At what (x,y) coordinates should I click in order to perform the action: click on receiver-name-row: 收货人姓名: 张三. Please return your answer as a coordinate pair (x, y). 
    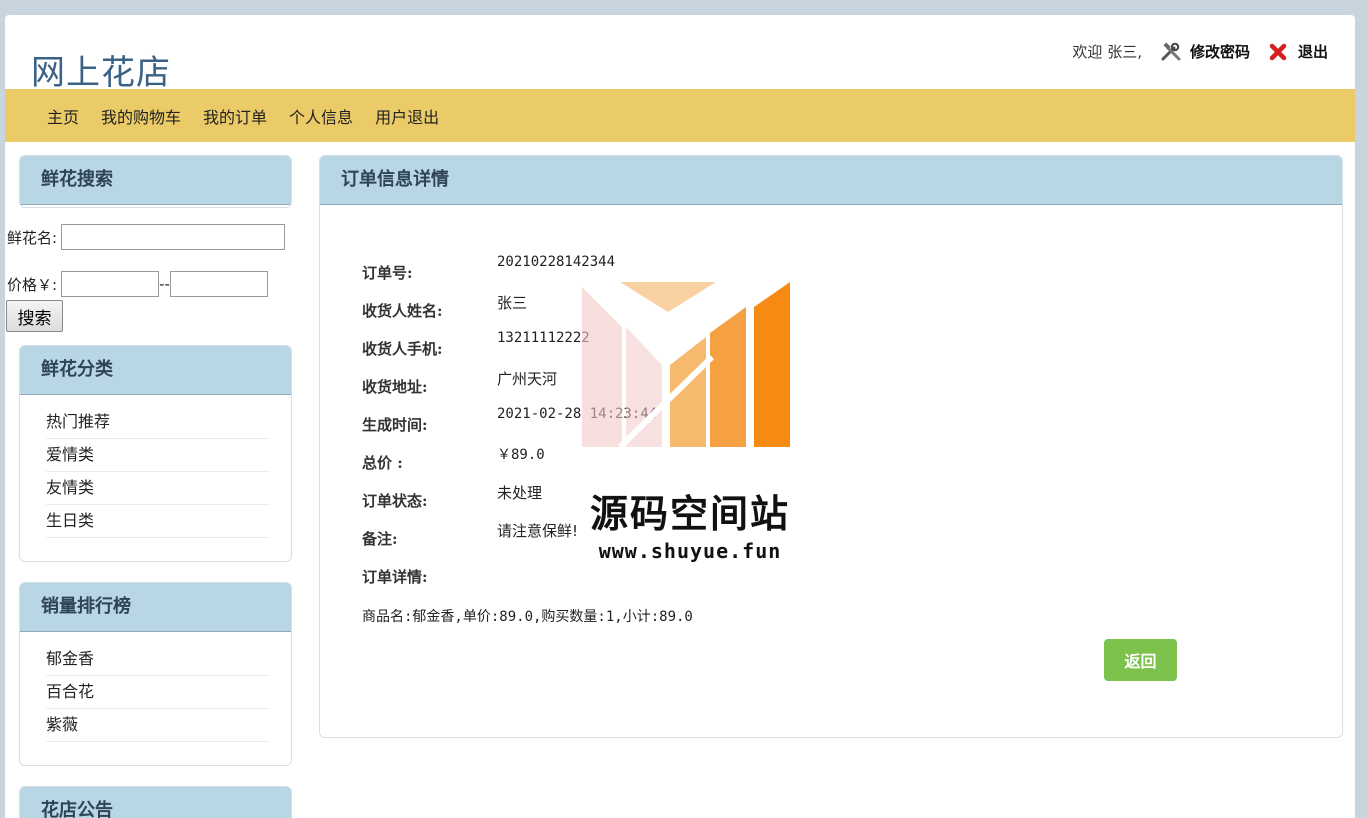
    Looking at the image, I should click on (612, 311).